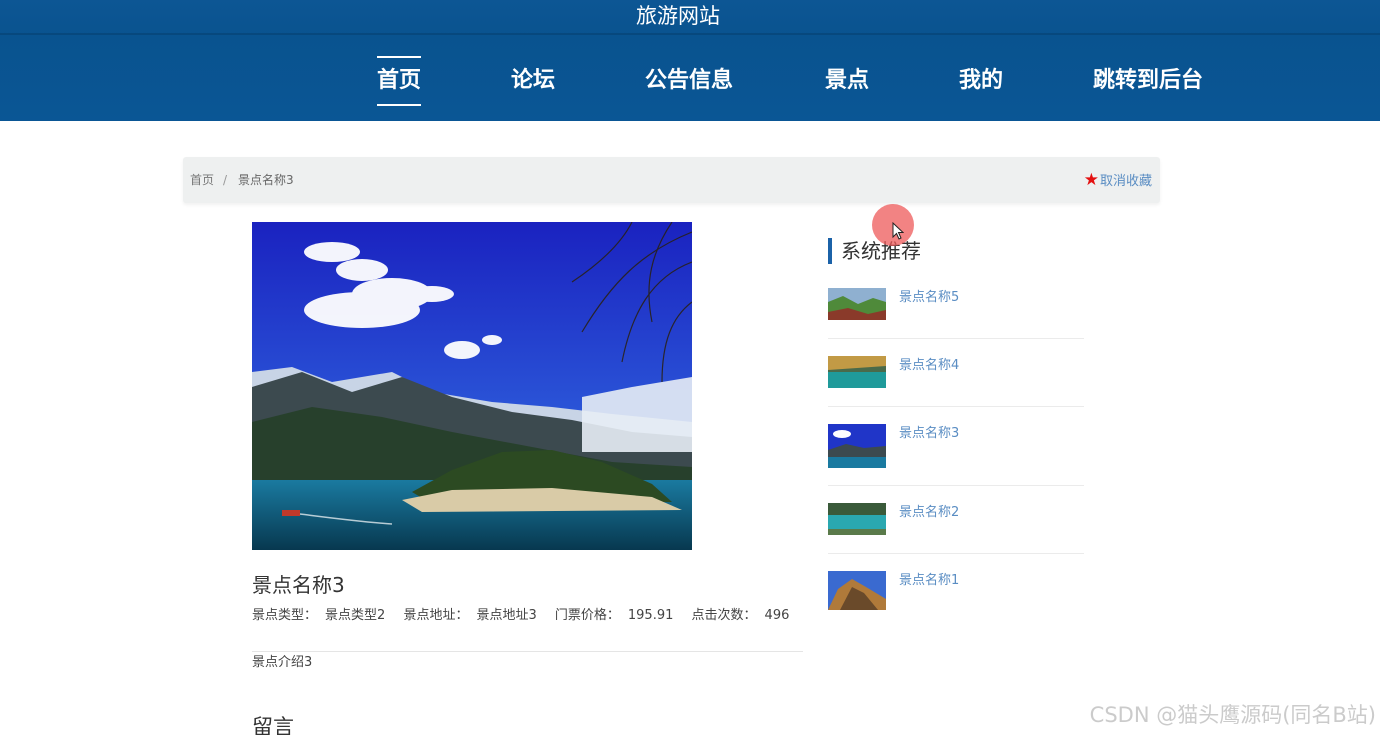 The image size is (1380, 735). What do you see at coordinates (399, 81) in the screenshot?
I see `nav-home: 首页` at bounding box center [399, 81].